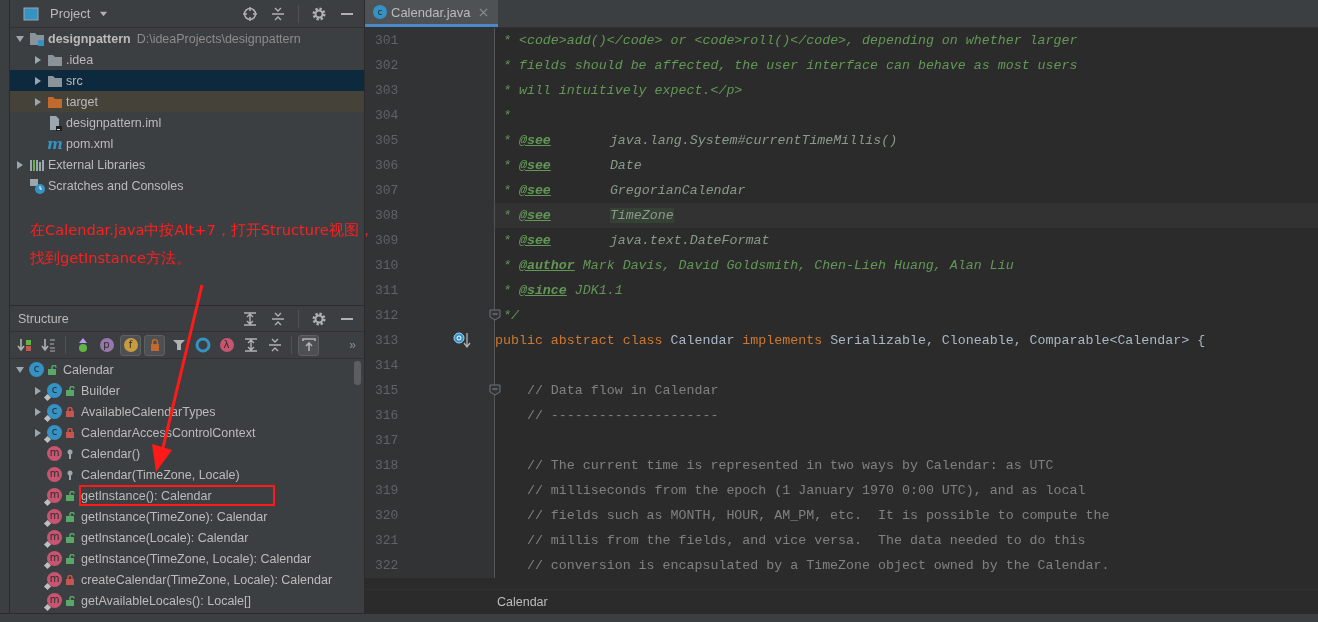 The width and height of the screenshot is (1318, 622). I want to click on override-icon, so click(462, 340).